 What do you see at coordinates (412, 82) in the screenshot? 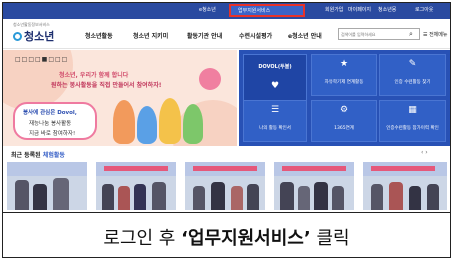
I see `tile-label: 인증 수련활동 찾기` at bounding box center [412, 82].